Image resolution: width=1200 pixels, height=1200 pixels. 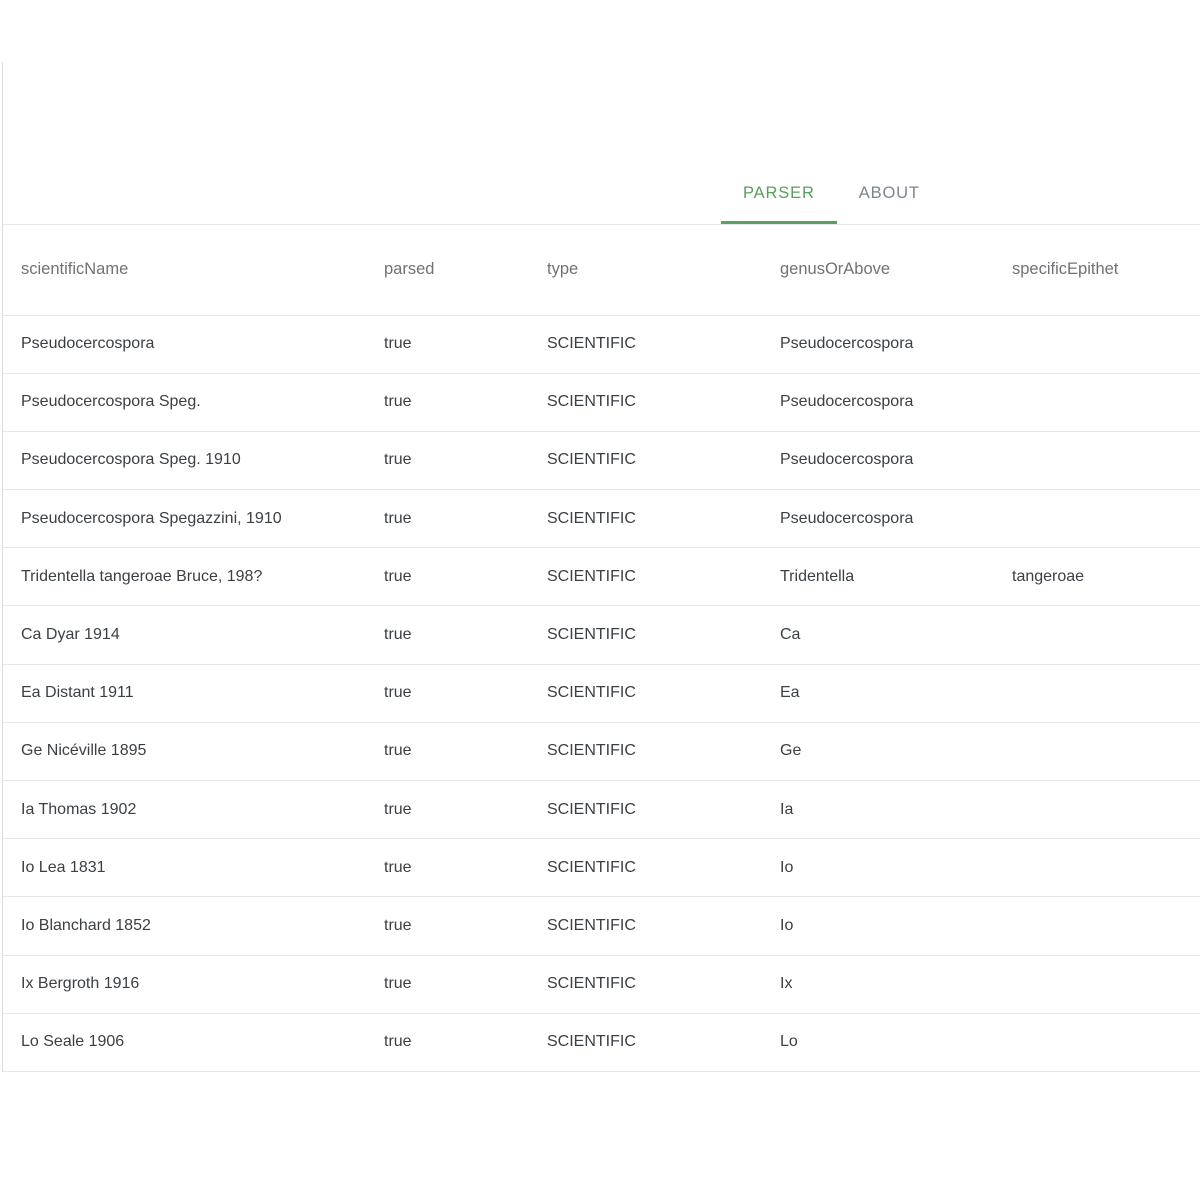 I want to click on table-row: Ix Bergroth 1916 true SCIENTIFIC Ix, so click(x=601, y=984).